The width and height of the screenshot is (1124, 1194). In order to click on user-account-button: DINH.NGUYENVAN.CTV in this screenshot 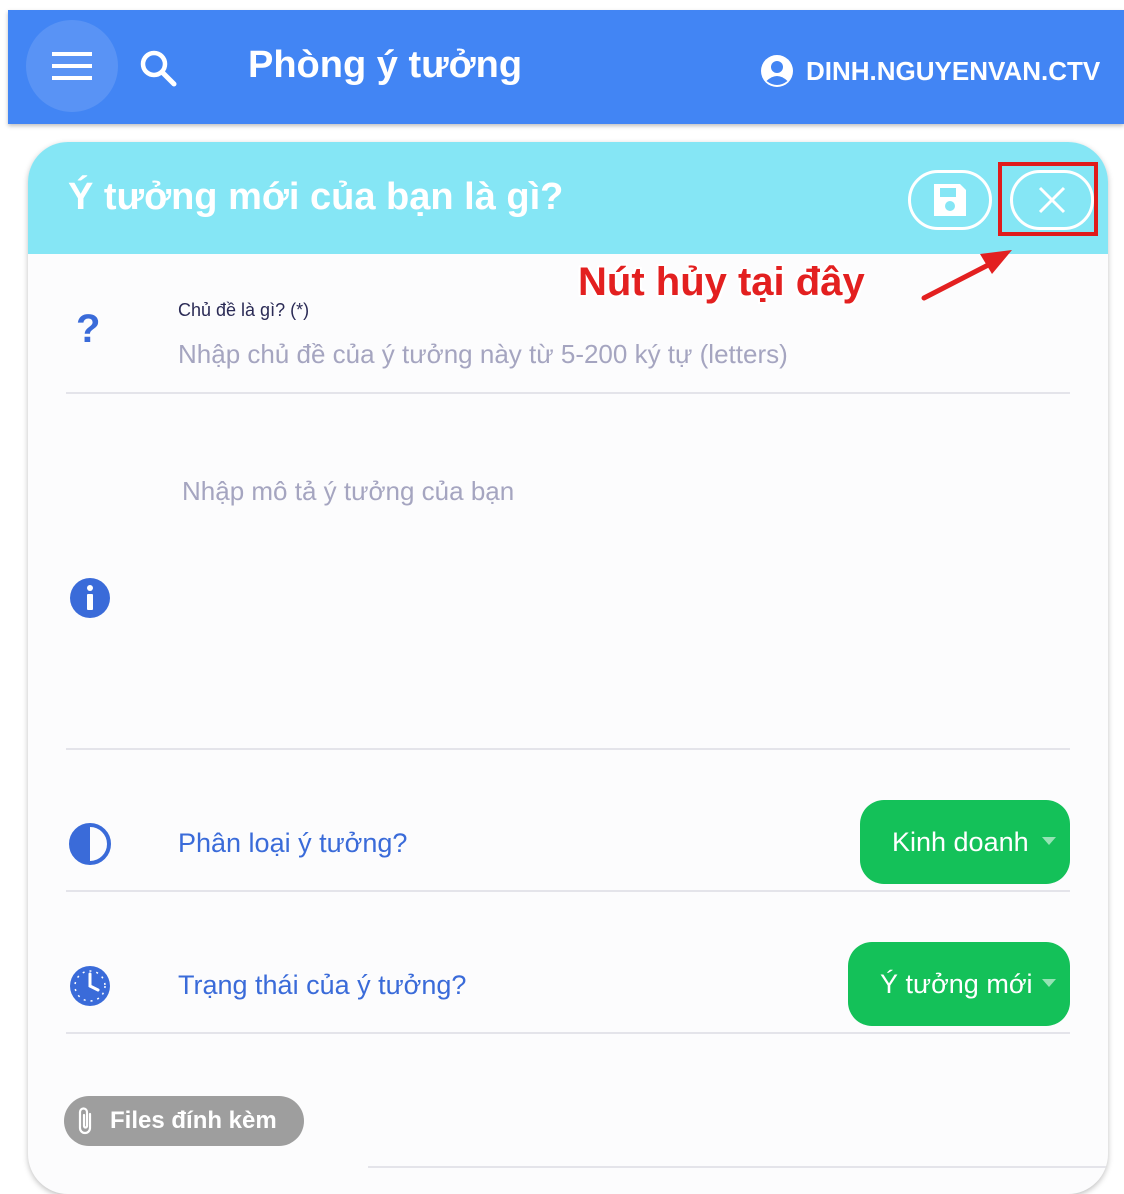, I will do `click(942, 71)`.